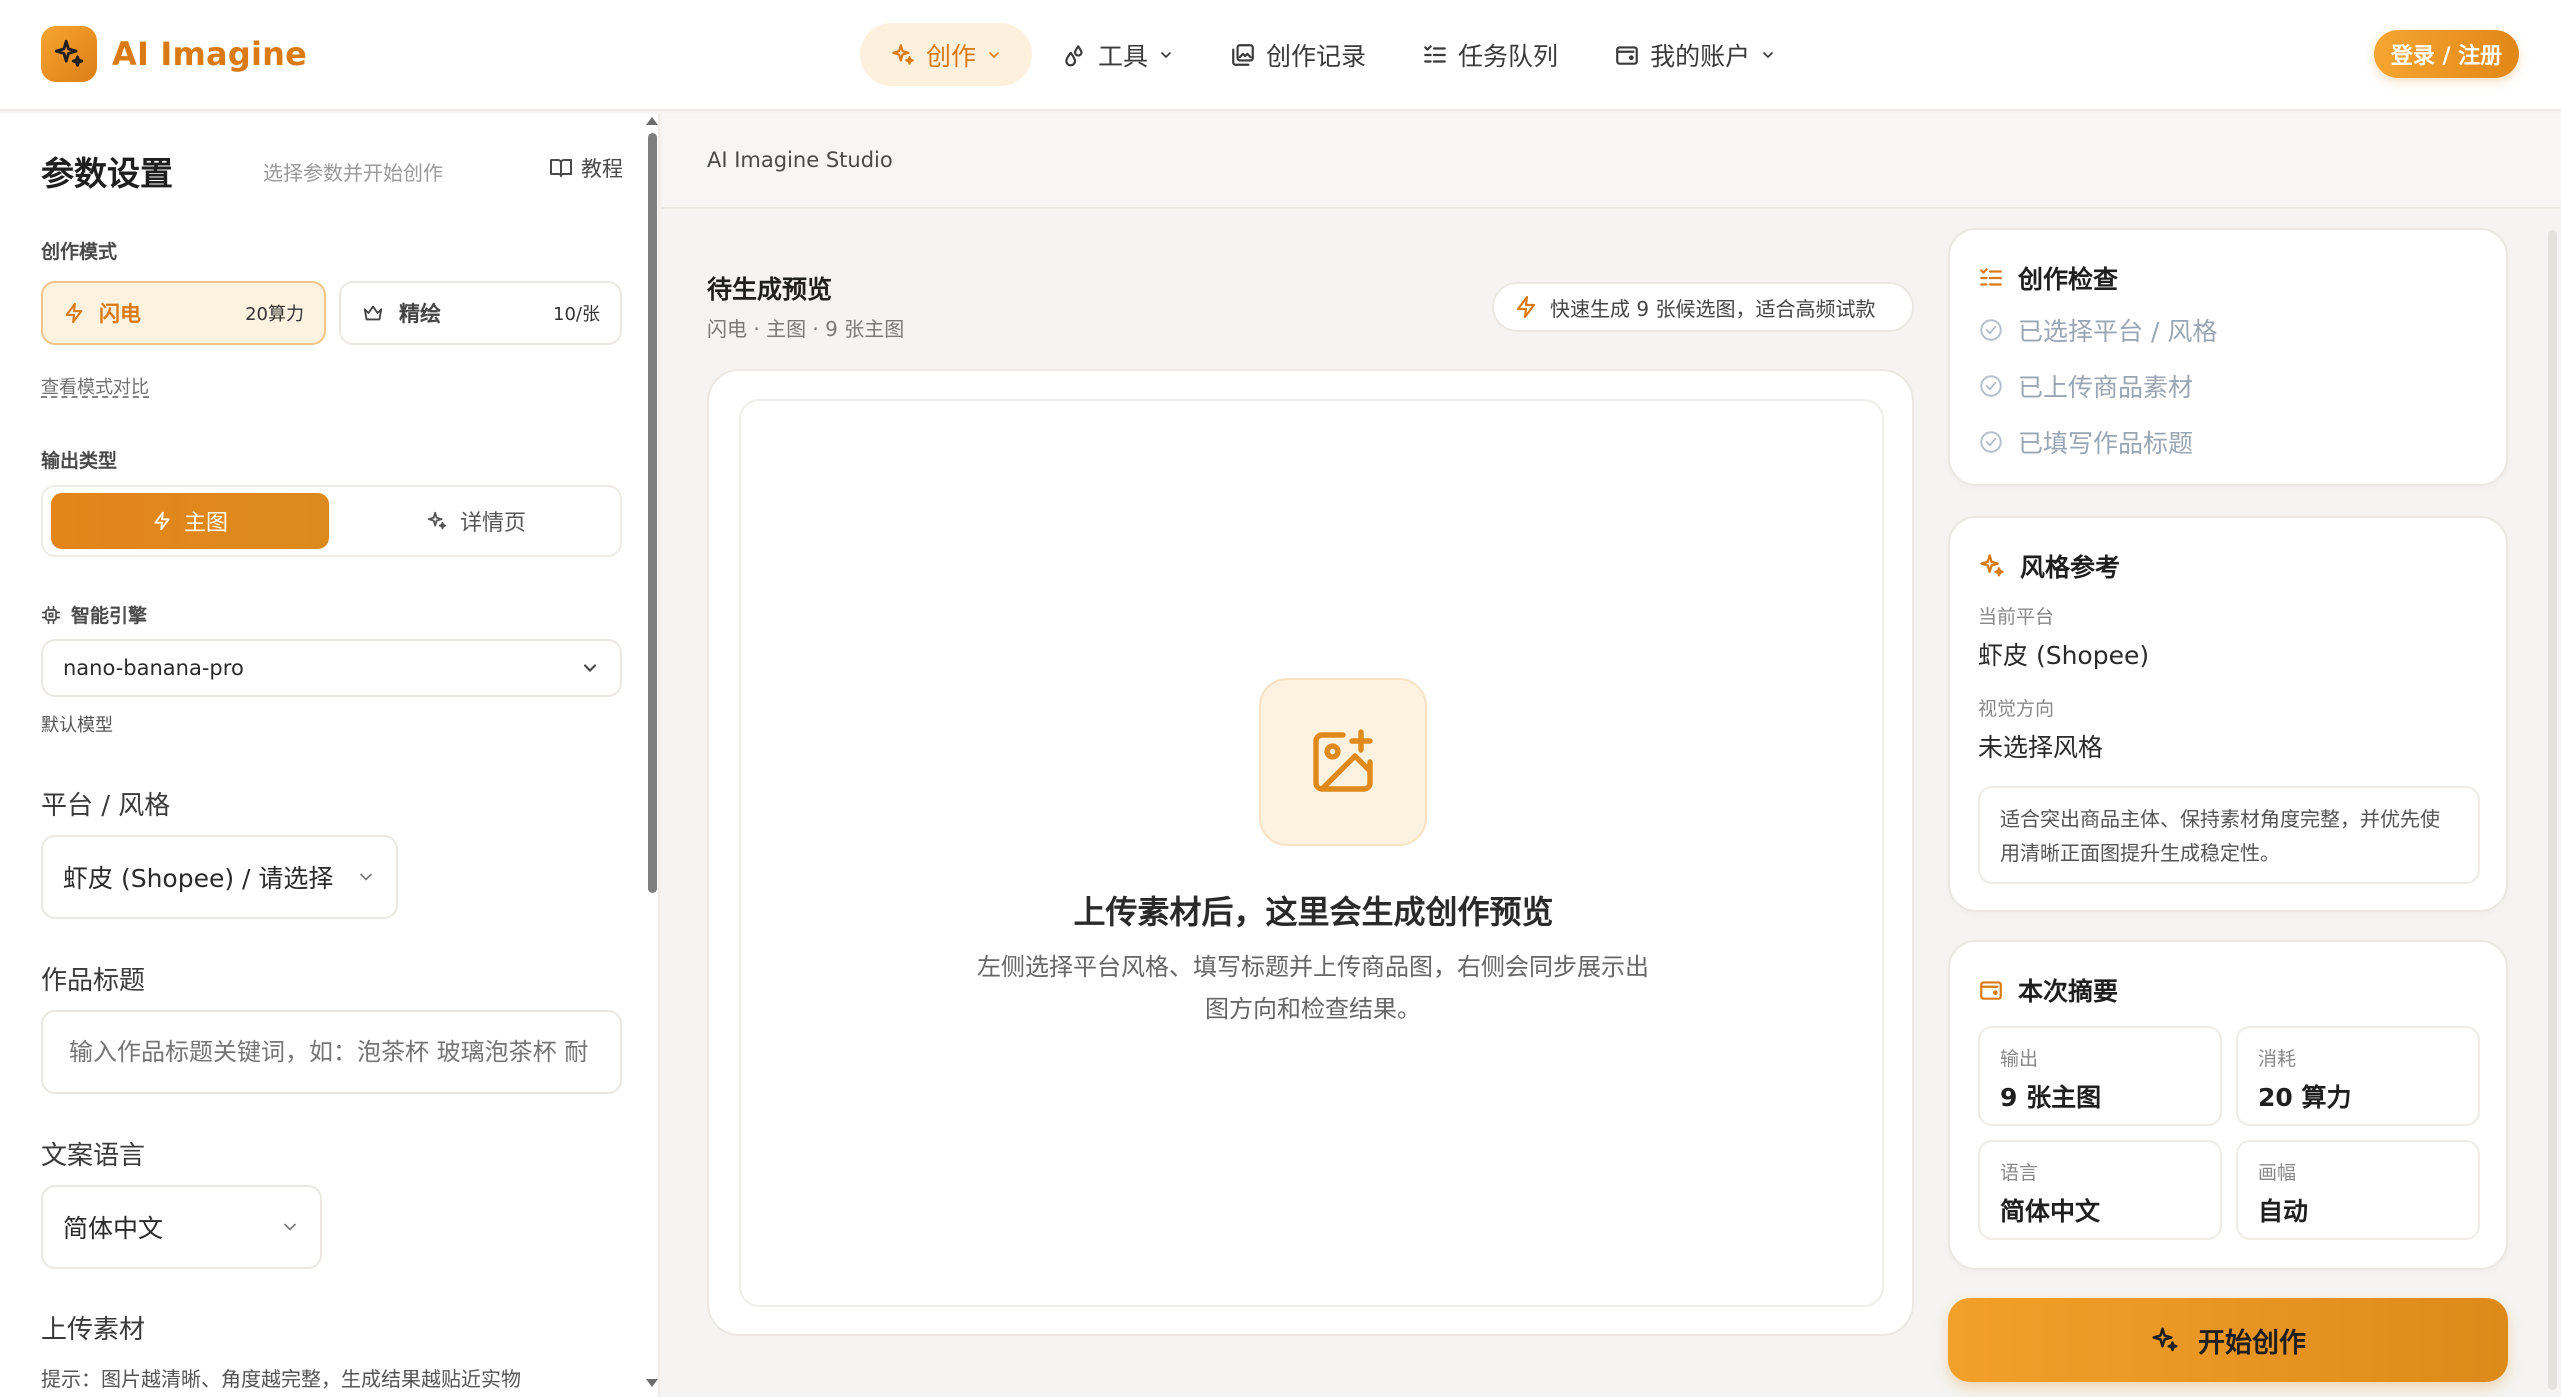 Image resolution: width=2561 pixels, height=1397 pixels. I want to click on crown-icon, so click(373, 313).